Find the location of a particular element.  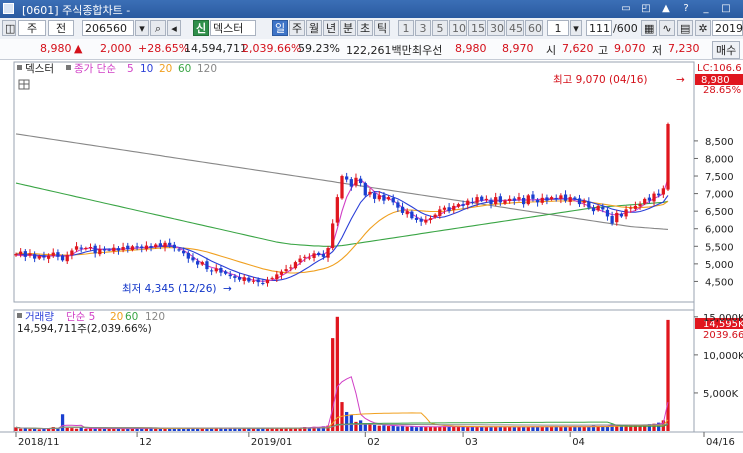

chart-settings-icon: ▦ is located at coordinates (649, 28).